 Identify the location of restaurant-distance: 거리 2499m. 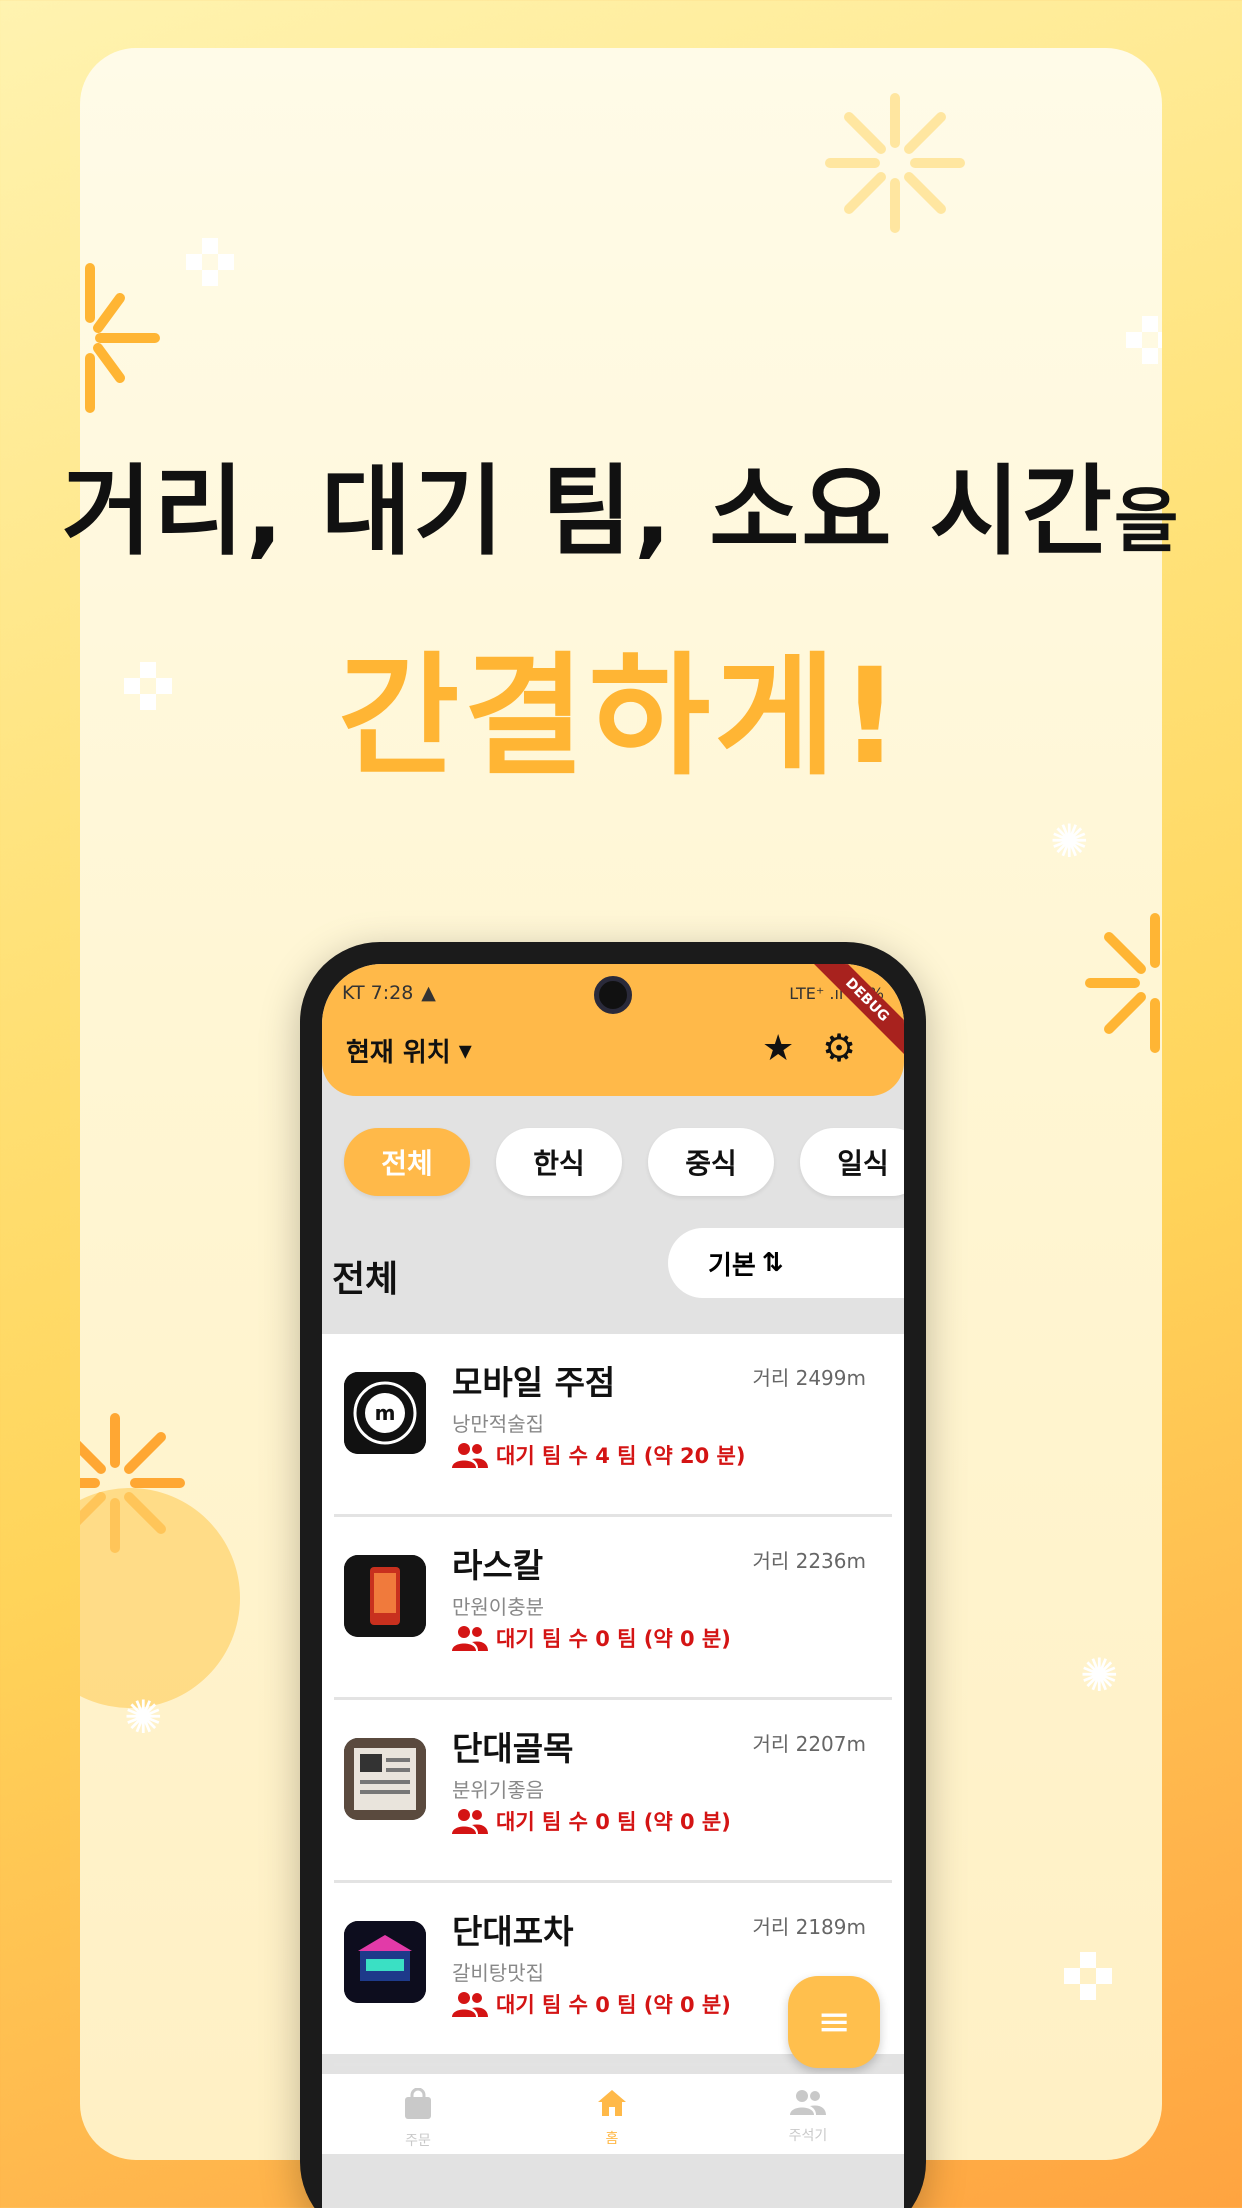
(809, 1378).